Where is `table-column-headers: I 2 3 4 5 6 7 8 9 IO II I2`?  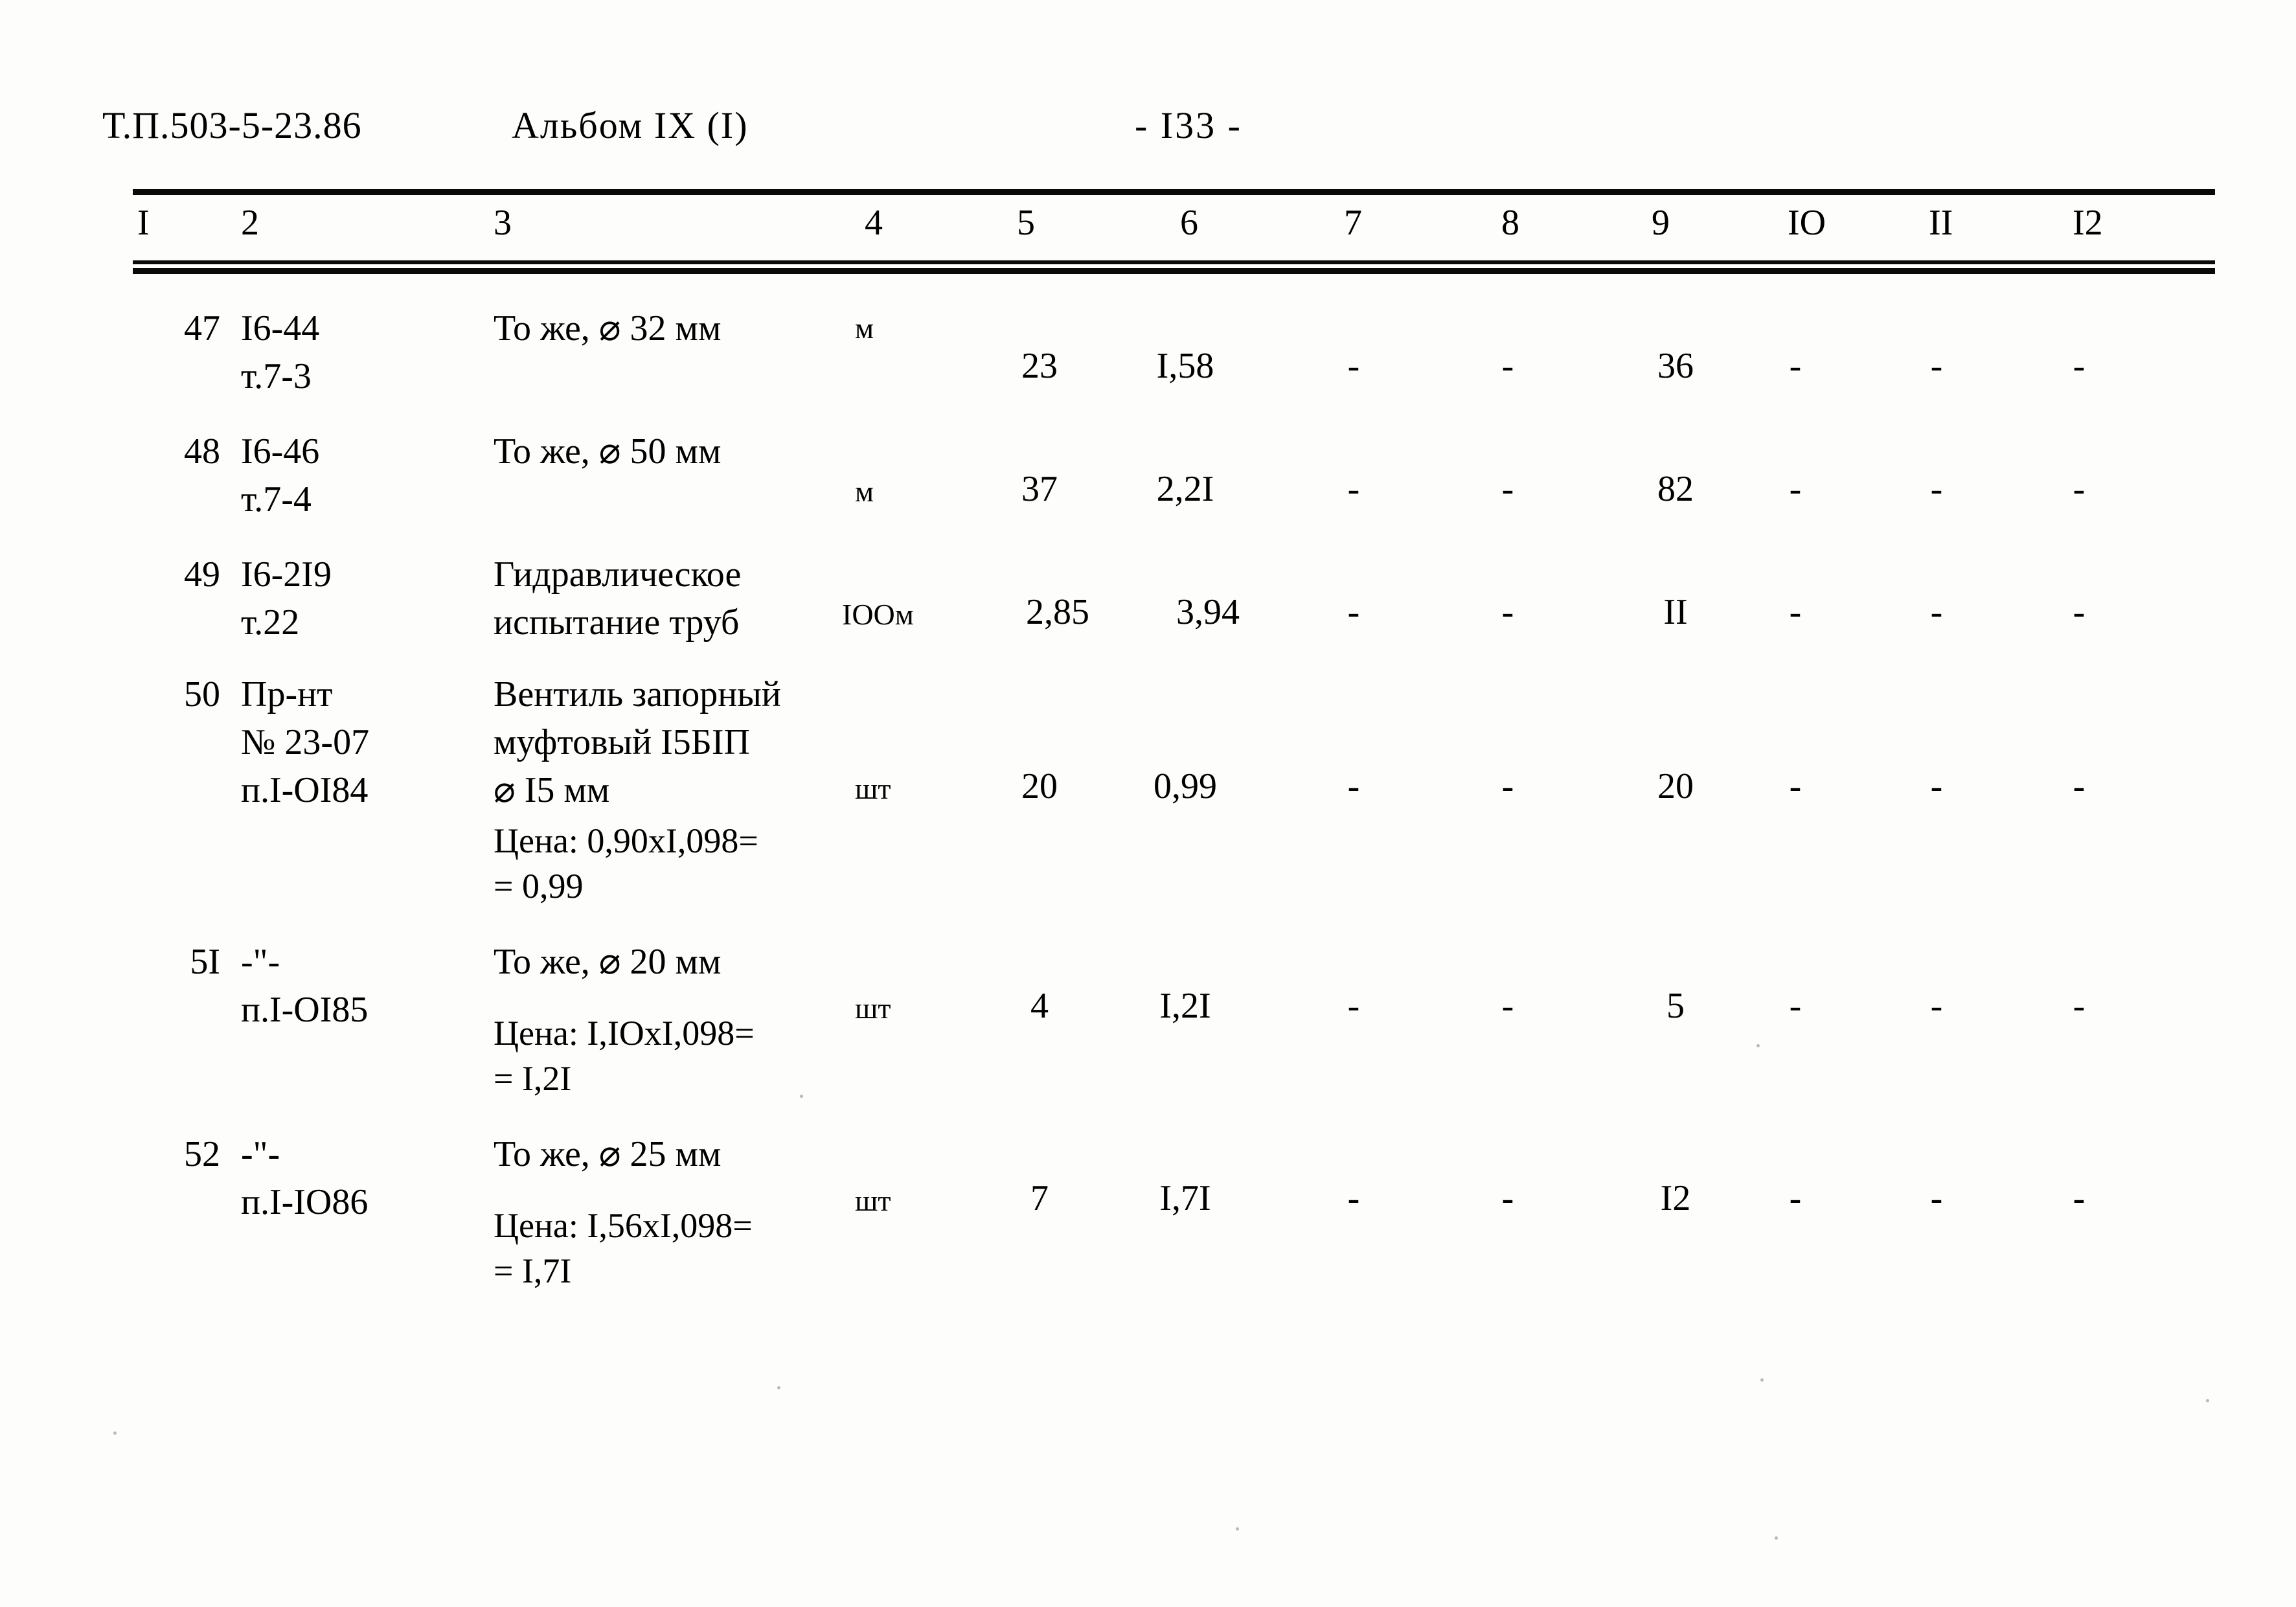
table-column-headers: I 2 3 4 5 6 7 8 9 IO II I2 is located at coordinates (1148, 228).